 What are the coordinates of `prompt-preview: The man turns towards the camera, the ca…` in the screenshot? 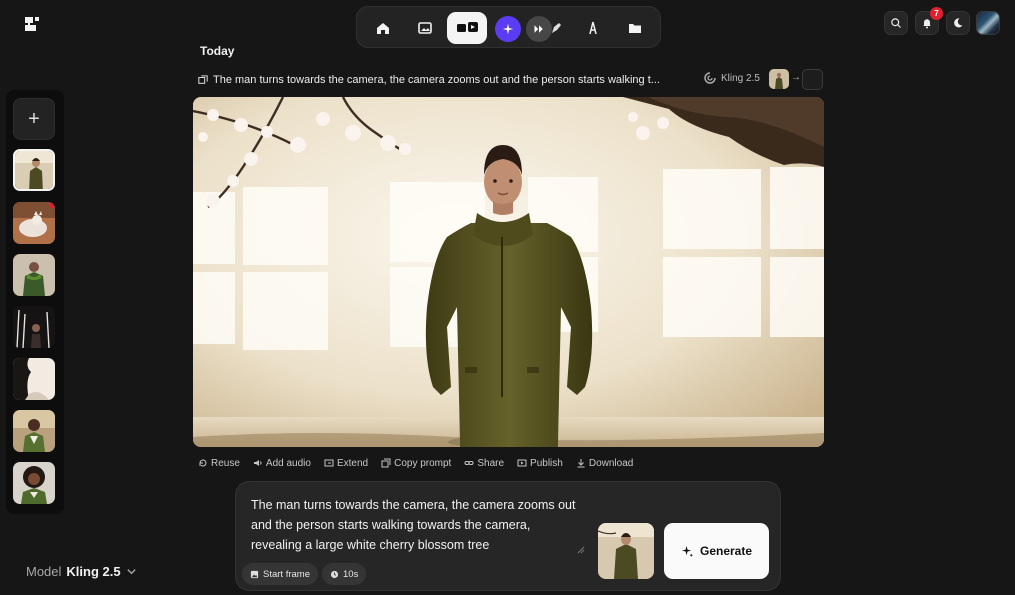 It's located at (448, 80).